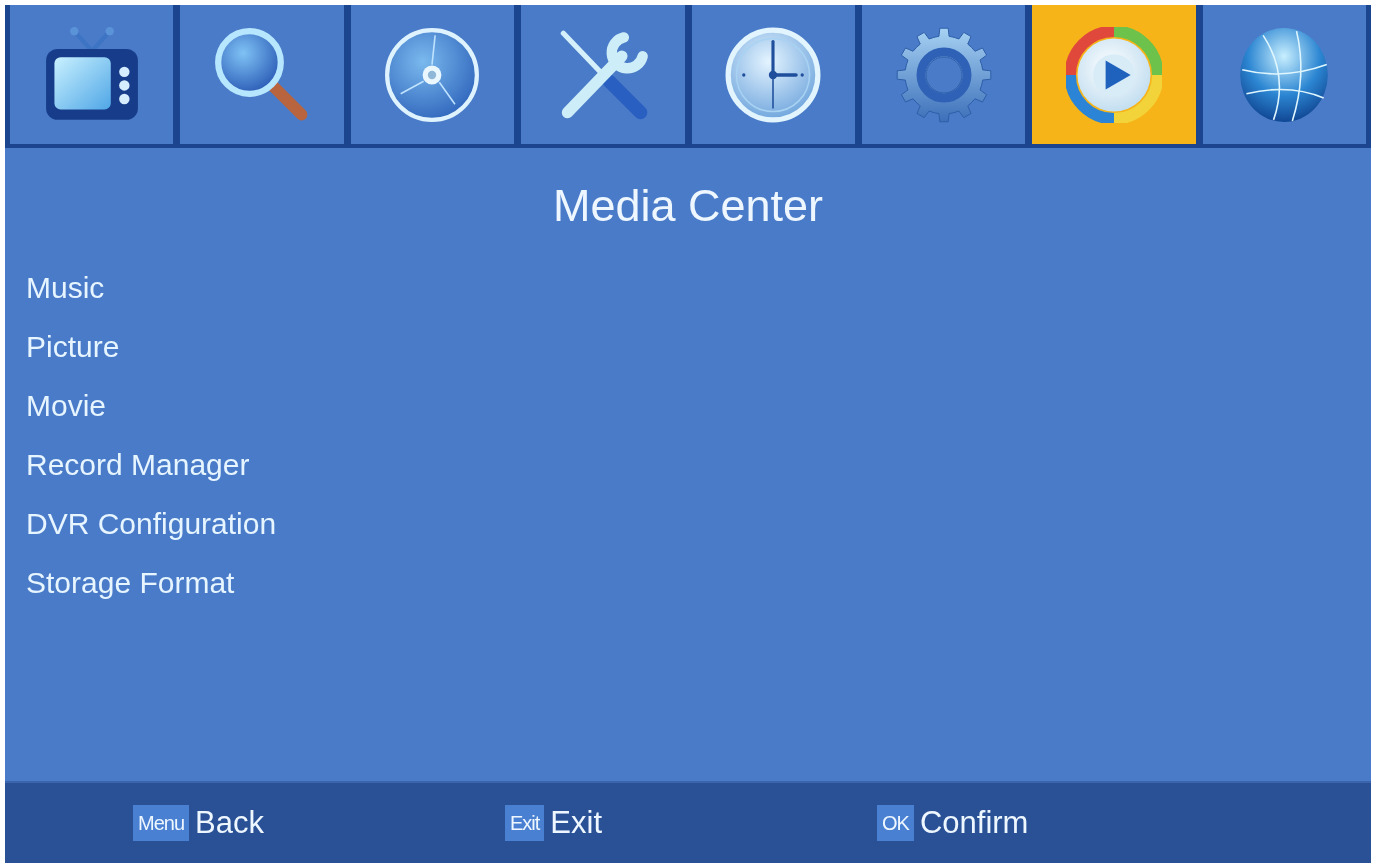 The image size is (1376, 868). Describe the element at coordinates (65, 287) in the screenshot. I see `menu-item: Music` at that location.